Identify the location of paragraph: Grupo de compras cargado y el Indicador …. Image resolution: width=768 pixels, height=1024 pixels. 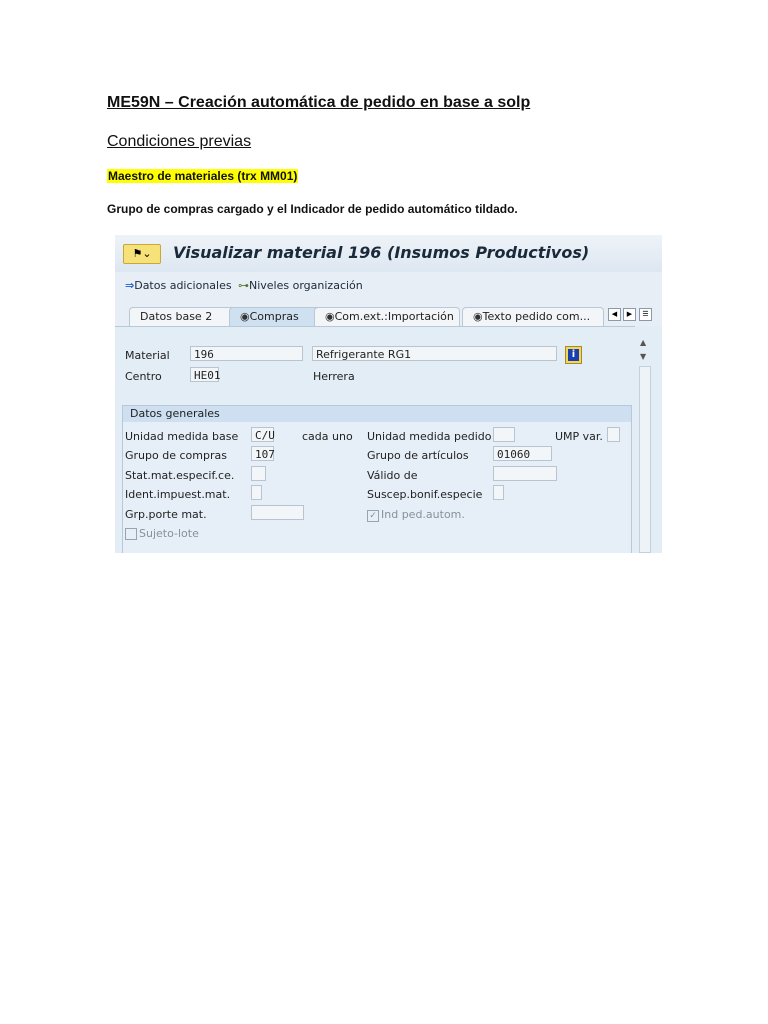
(312, 209).